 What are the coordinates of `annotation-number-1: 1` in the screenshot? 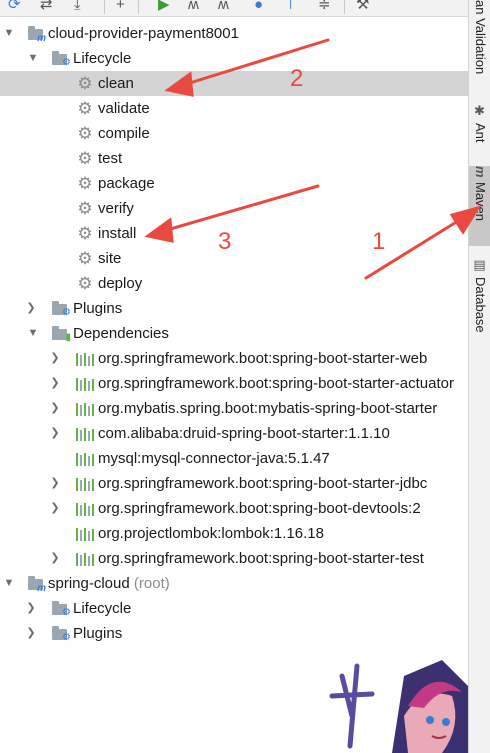 It's located at (379, 241).